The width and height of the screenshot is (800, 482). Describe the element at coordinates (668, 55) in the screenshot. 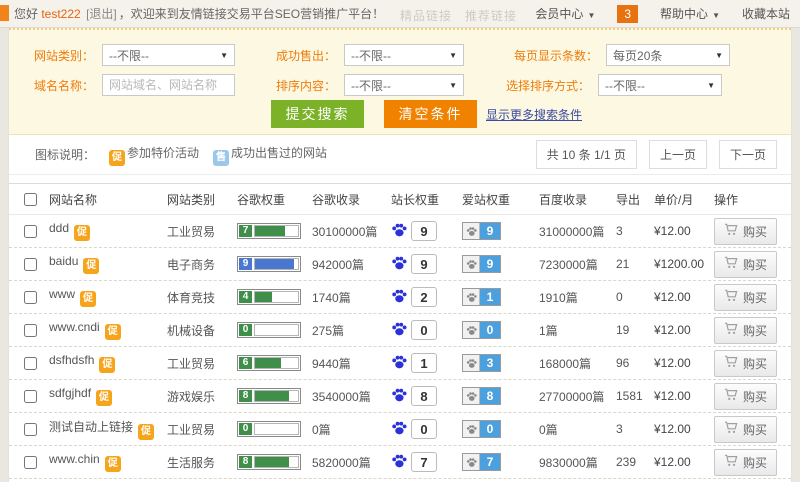

I see `per-page-select: 每页20条 ▼` at that location.